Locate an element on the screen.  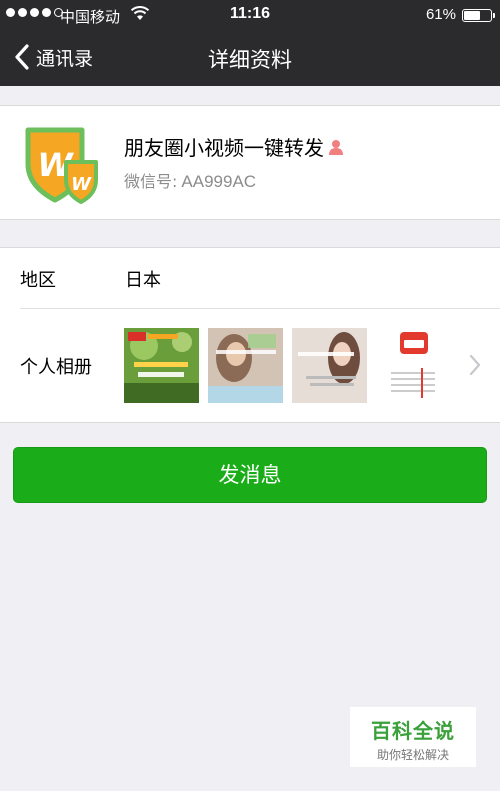
profile-name-row: 朋友圈小视频一键转发 is located at coordinates (234, 146).